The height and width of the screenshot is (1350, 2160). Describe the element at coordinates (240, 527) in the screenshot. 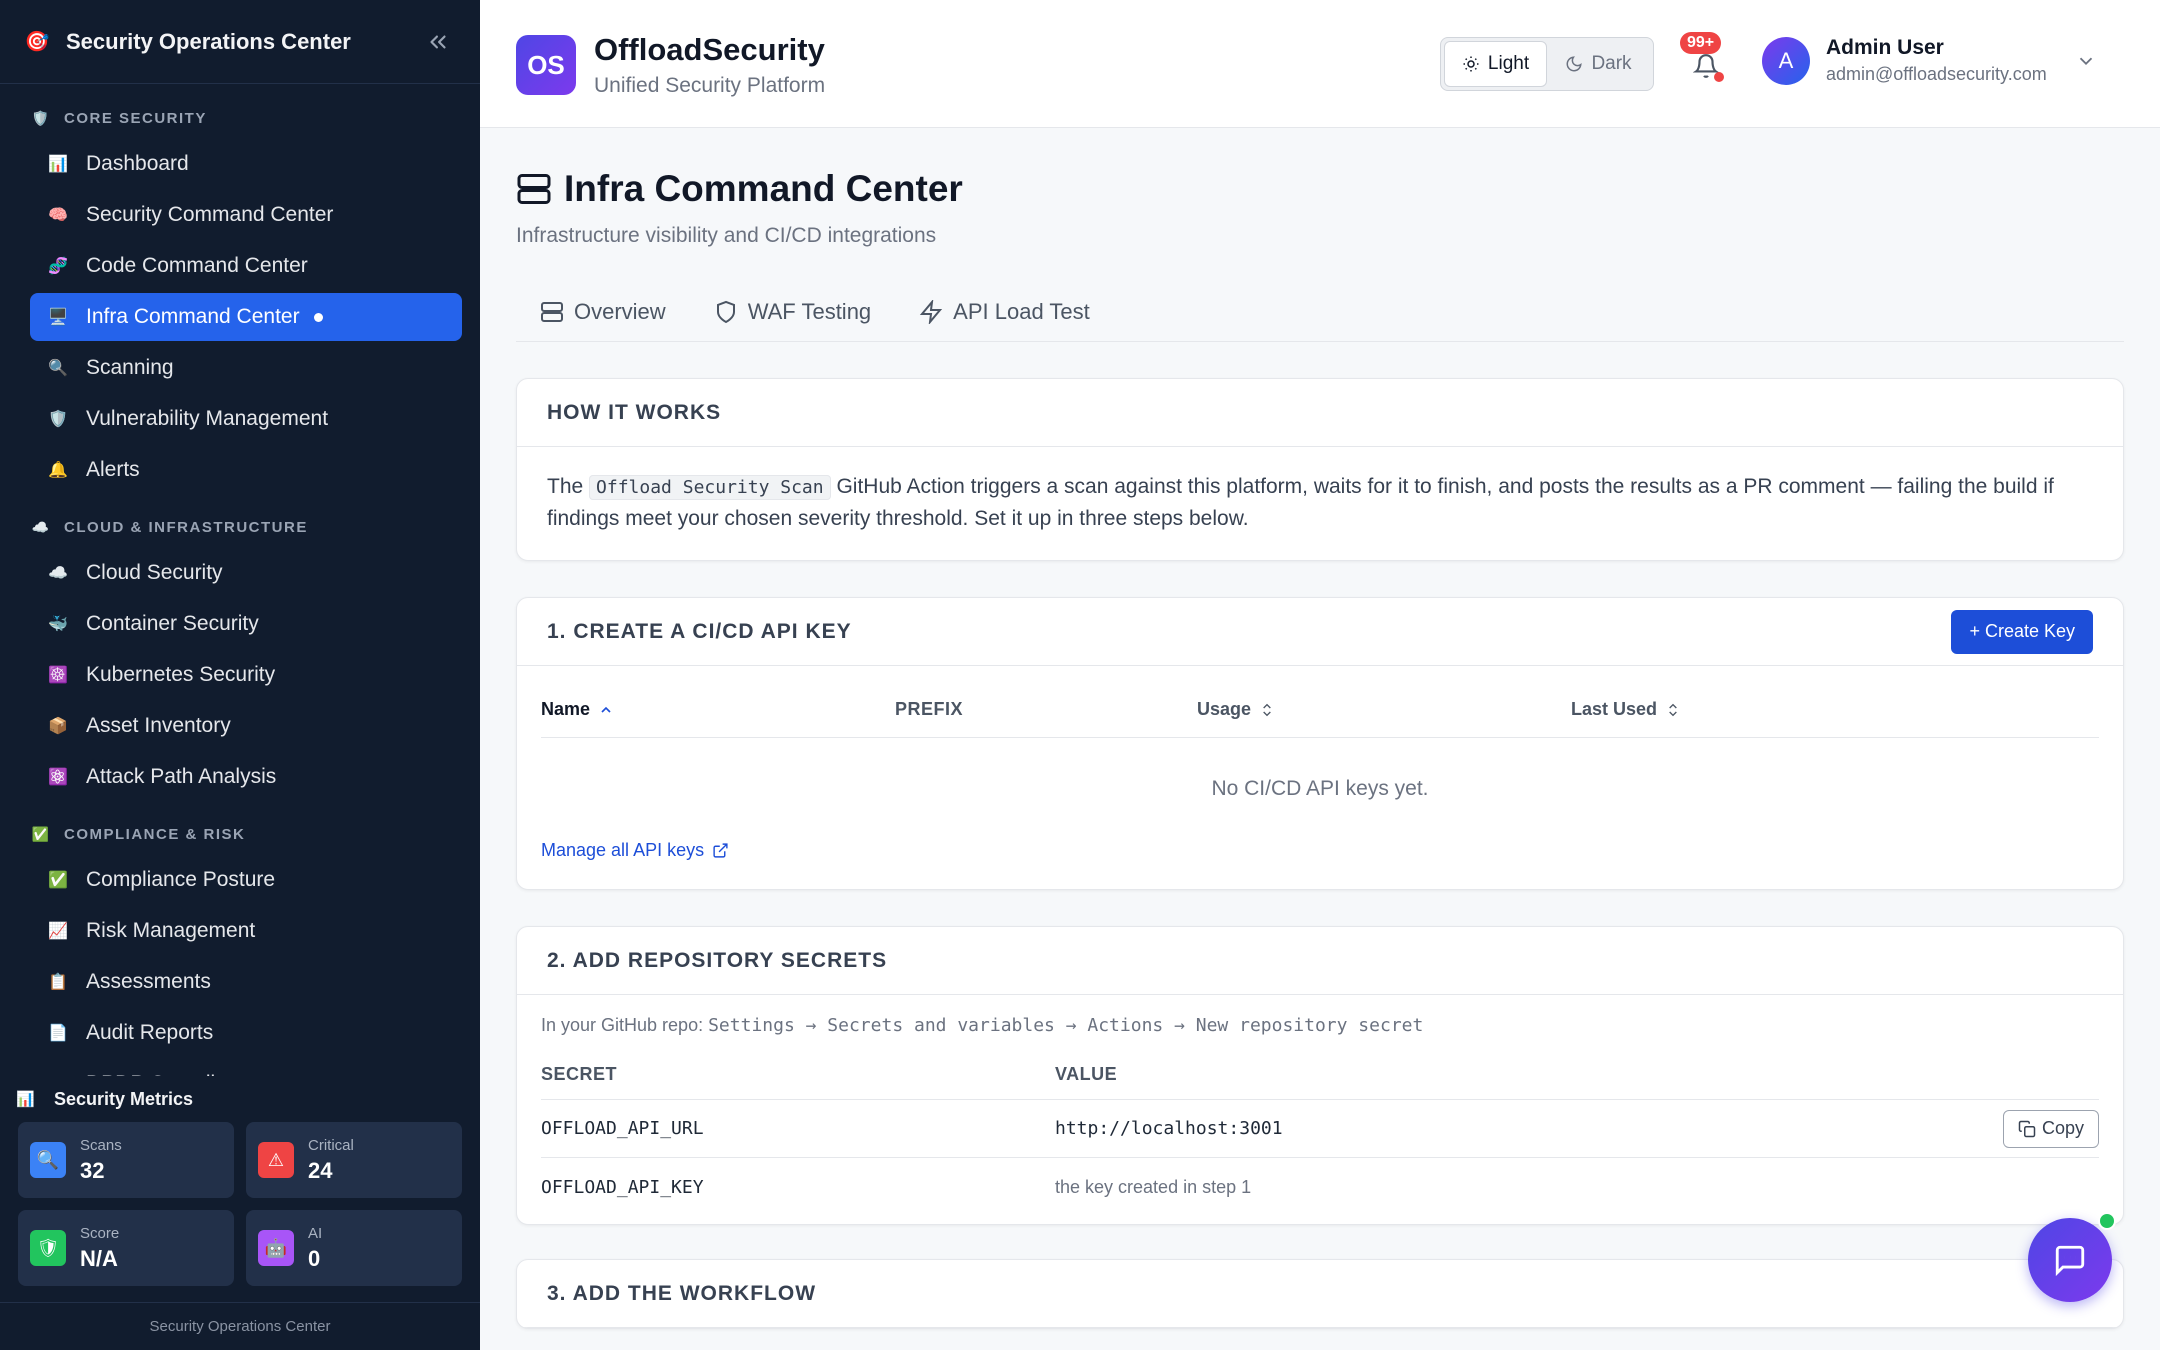

I see `sidebar-section-header: ☁️ CLOUD & INFRASTRUCTURE` at that location.